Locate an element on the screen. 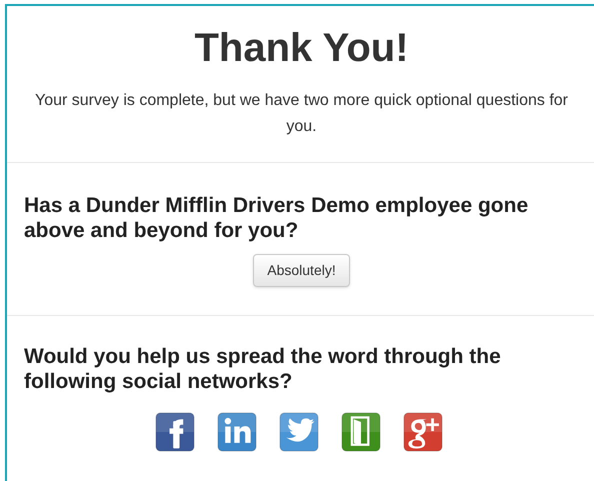 This screenshot has height=481, width=594. question-text: Has a Dunder Mifflin Drivers Demo employee gone above and beyond for you? is located at coordinates (277, 218).